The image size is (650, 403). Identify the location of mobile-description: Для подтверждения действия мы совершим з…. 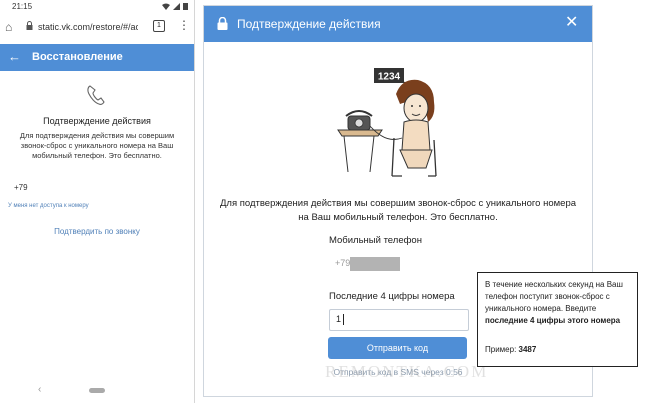
(97, 145).